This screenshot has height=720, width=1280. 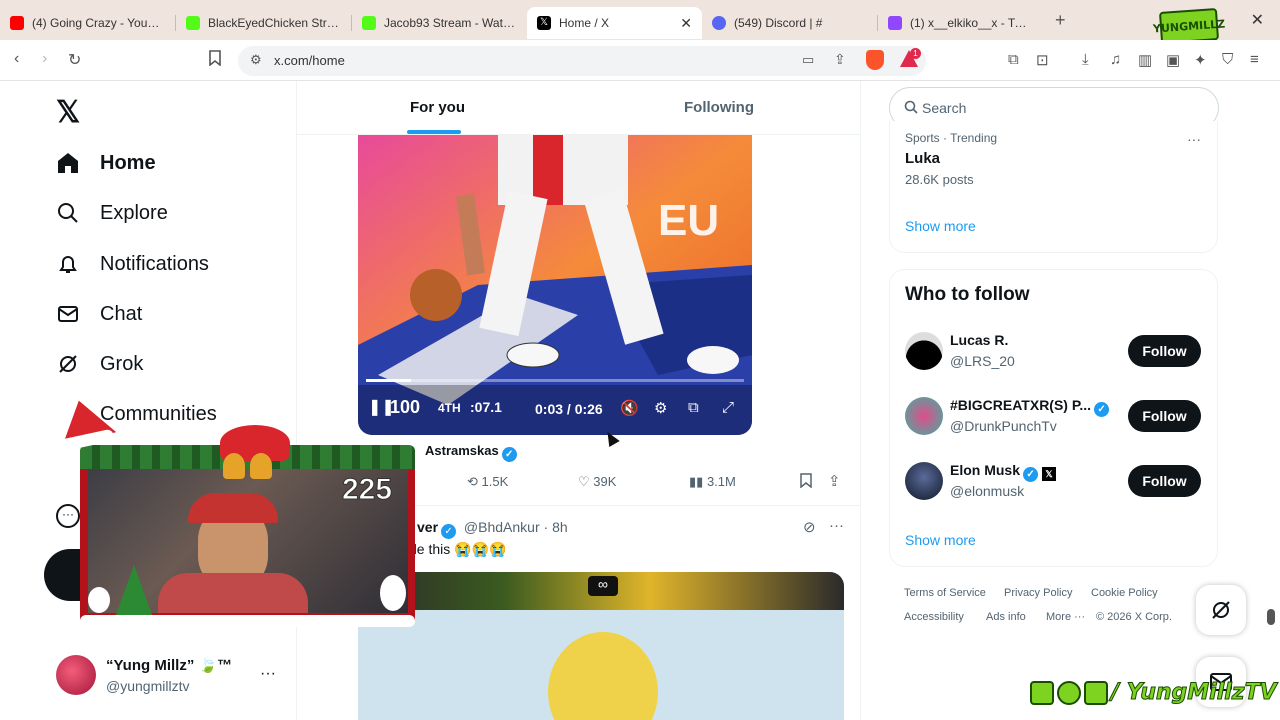 What do you see at coordinates (450, 23) in the screenshot?
I see `tab-title: Jacob93 Stream - Watch Li` at bounding box center [450, 23].